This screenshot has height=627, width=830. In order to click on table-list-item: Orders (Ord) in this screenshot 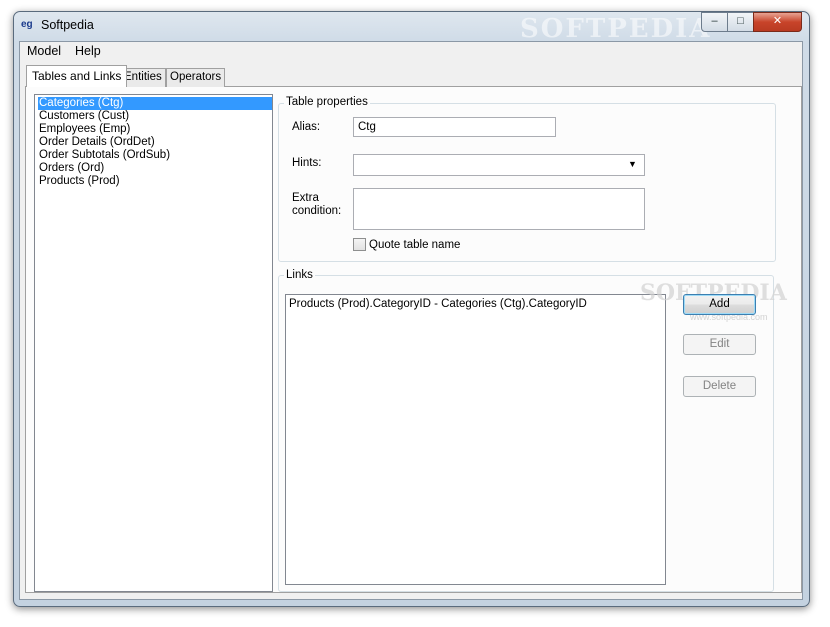, I will do `click(155, 168)`.